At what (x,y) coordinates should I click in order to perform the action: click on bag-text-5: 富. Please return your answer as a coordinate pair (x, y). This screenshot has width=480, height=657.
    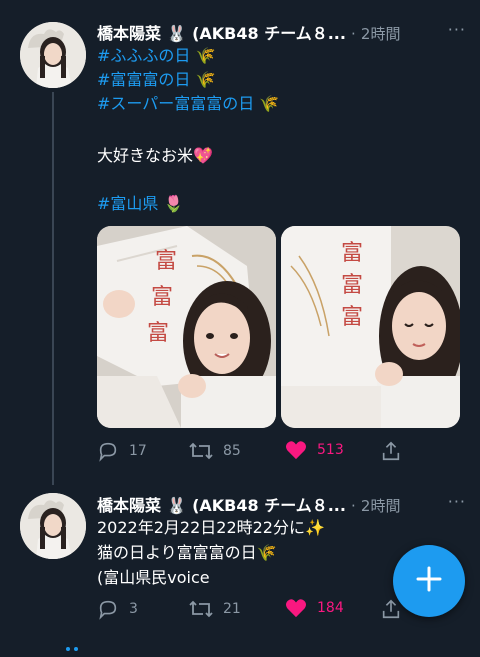
    Looking at the image, I should click on (352, 285).